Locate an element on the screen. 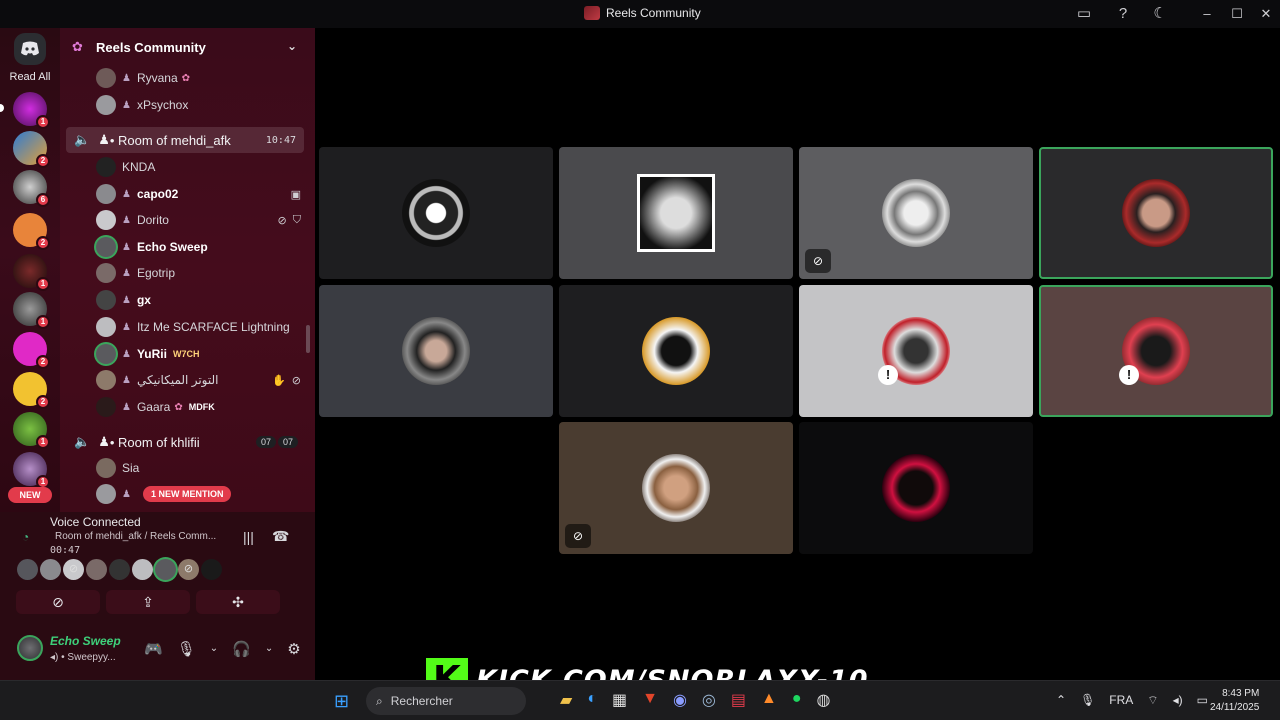 The width and height of the screenshot is (1280, 720). user-avatar is located at coordinates (30, 648).